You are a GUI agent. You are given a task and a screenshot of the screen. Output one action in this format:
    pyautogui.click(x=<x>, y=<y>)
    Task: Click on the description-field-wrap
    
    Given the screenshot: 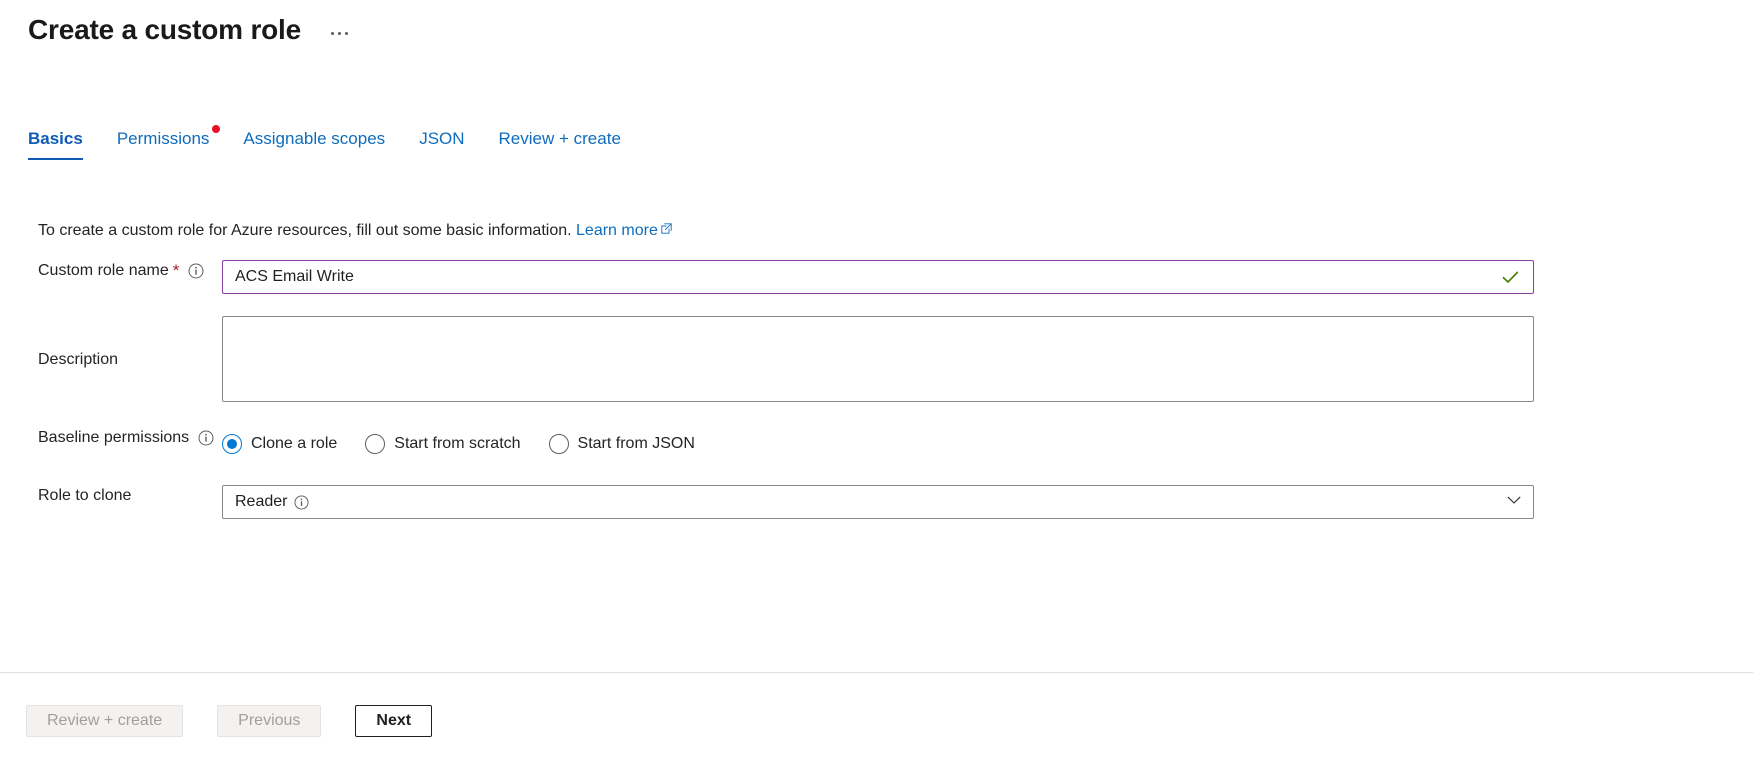 What is the action you would take?
    pyautogui.click(x=878, y=361)
    